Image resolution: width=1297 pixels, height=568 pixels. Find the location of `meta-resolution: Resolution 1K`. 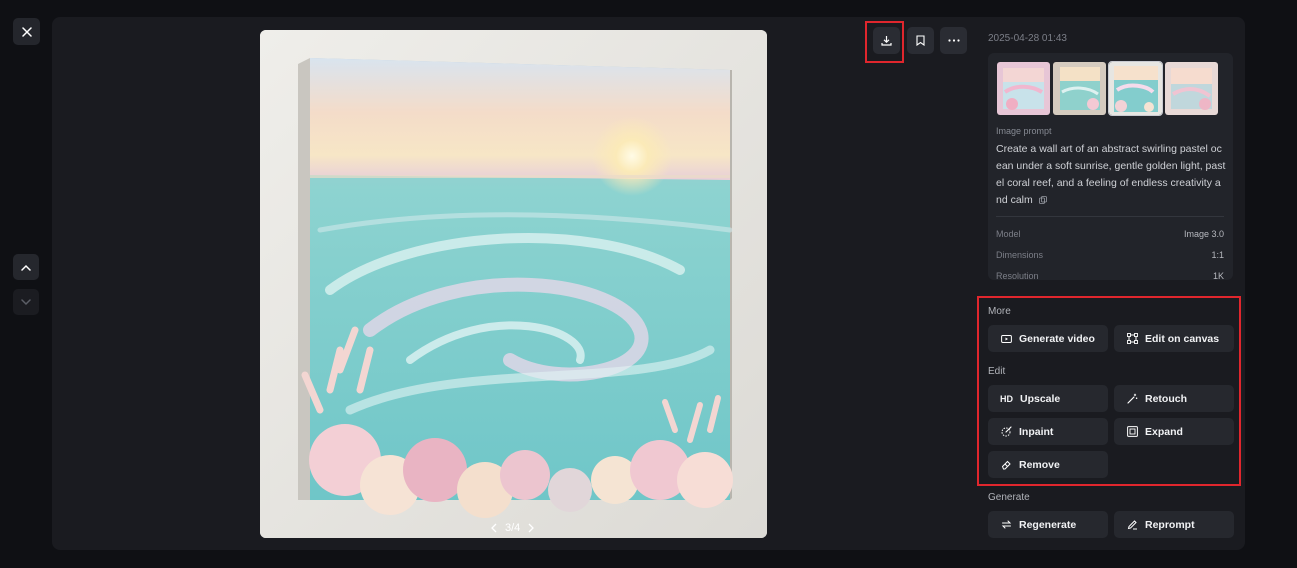

meta-resolution: Resolution 1K is located at coordinates (1110, 275).